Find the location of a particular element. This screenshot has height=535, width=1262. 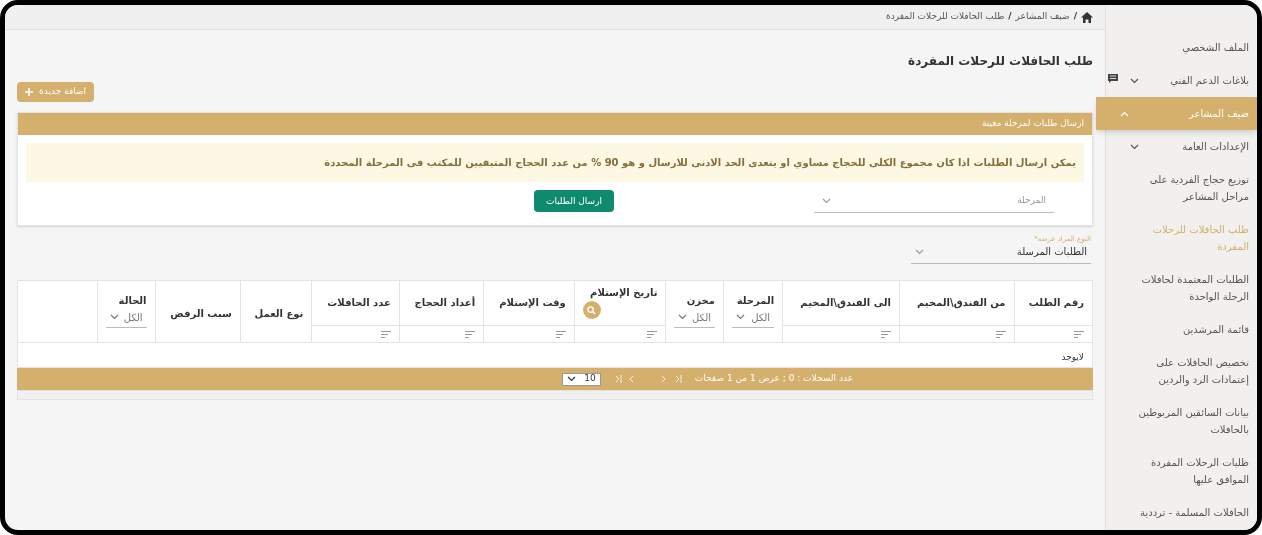

send-requests-button: ارسال الطلبات is located at coordinates (573, 201).